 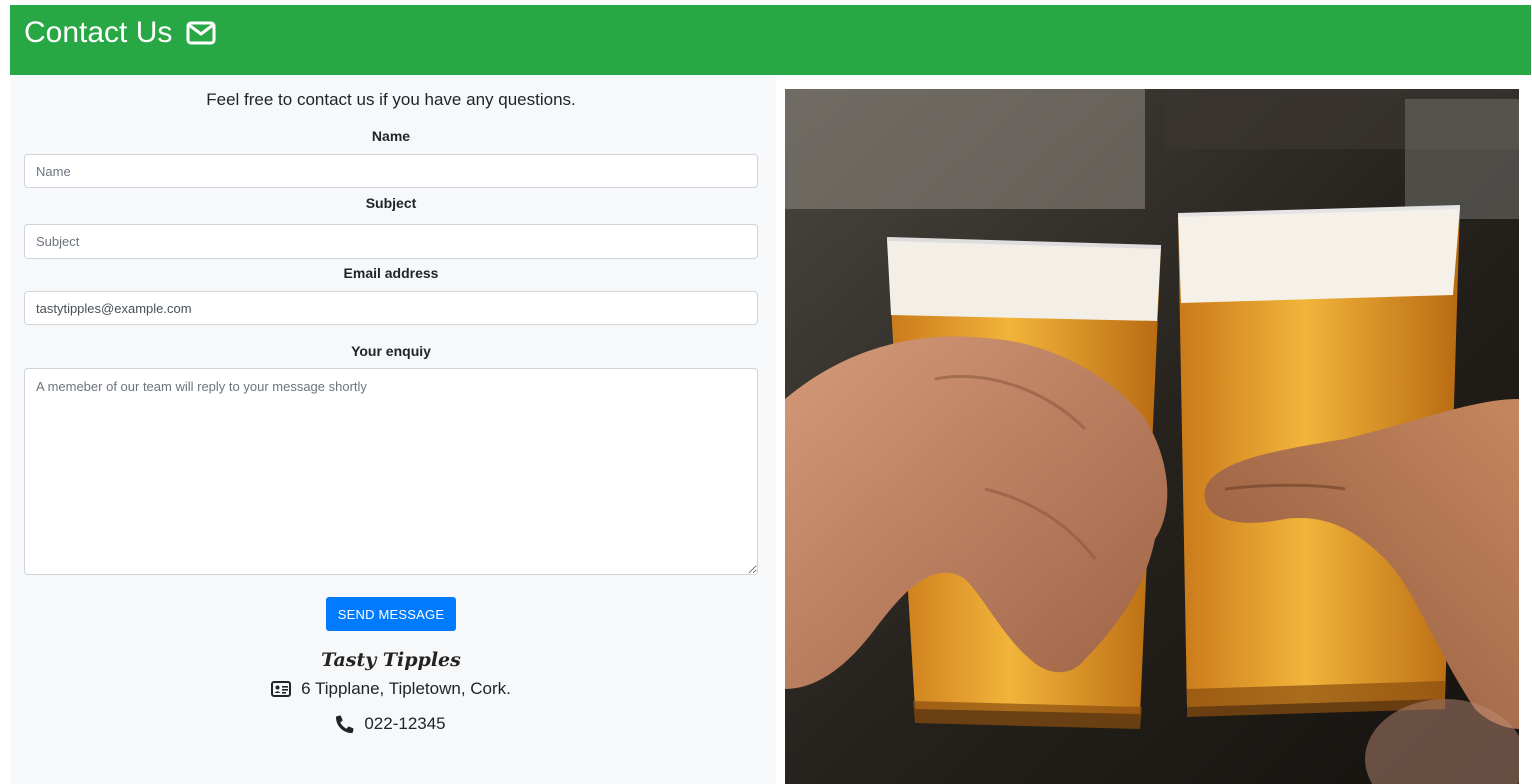 I want to click on page-title: Contact Us, so click(x=120, y=33).